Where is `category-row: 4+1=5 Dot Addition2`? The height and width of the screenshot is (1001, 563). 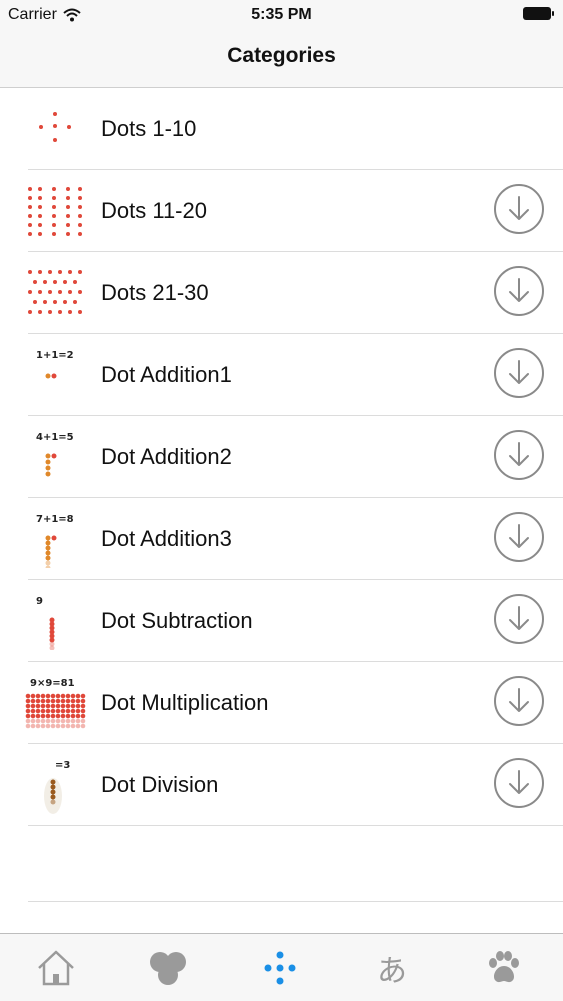
category-row: 4+1=5 Dot Addition2 is located at coordinates (295, 457).